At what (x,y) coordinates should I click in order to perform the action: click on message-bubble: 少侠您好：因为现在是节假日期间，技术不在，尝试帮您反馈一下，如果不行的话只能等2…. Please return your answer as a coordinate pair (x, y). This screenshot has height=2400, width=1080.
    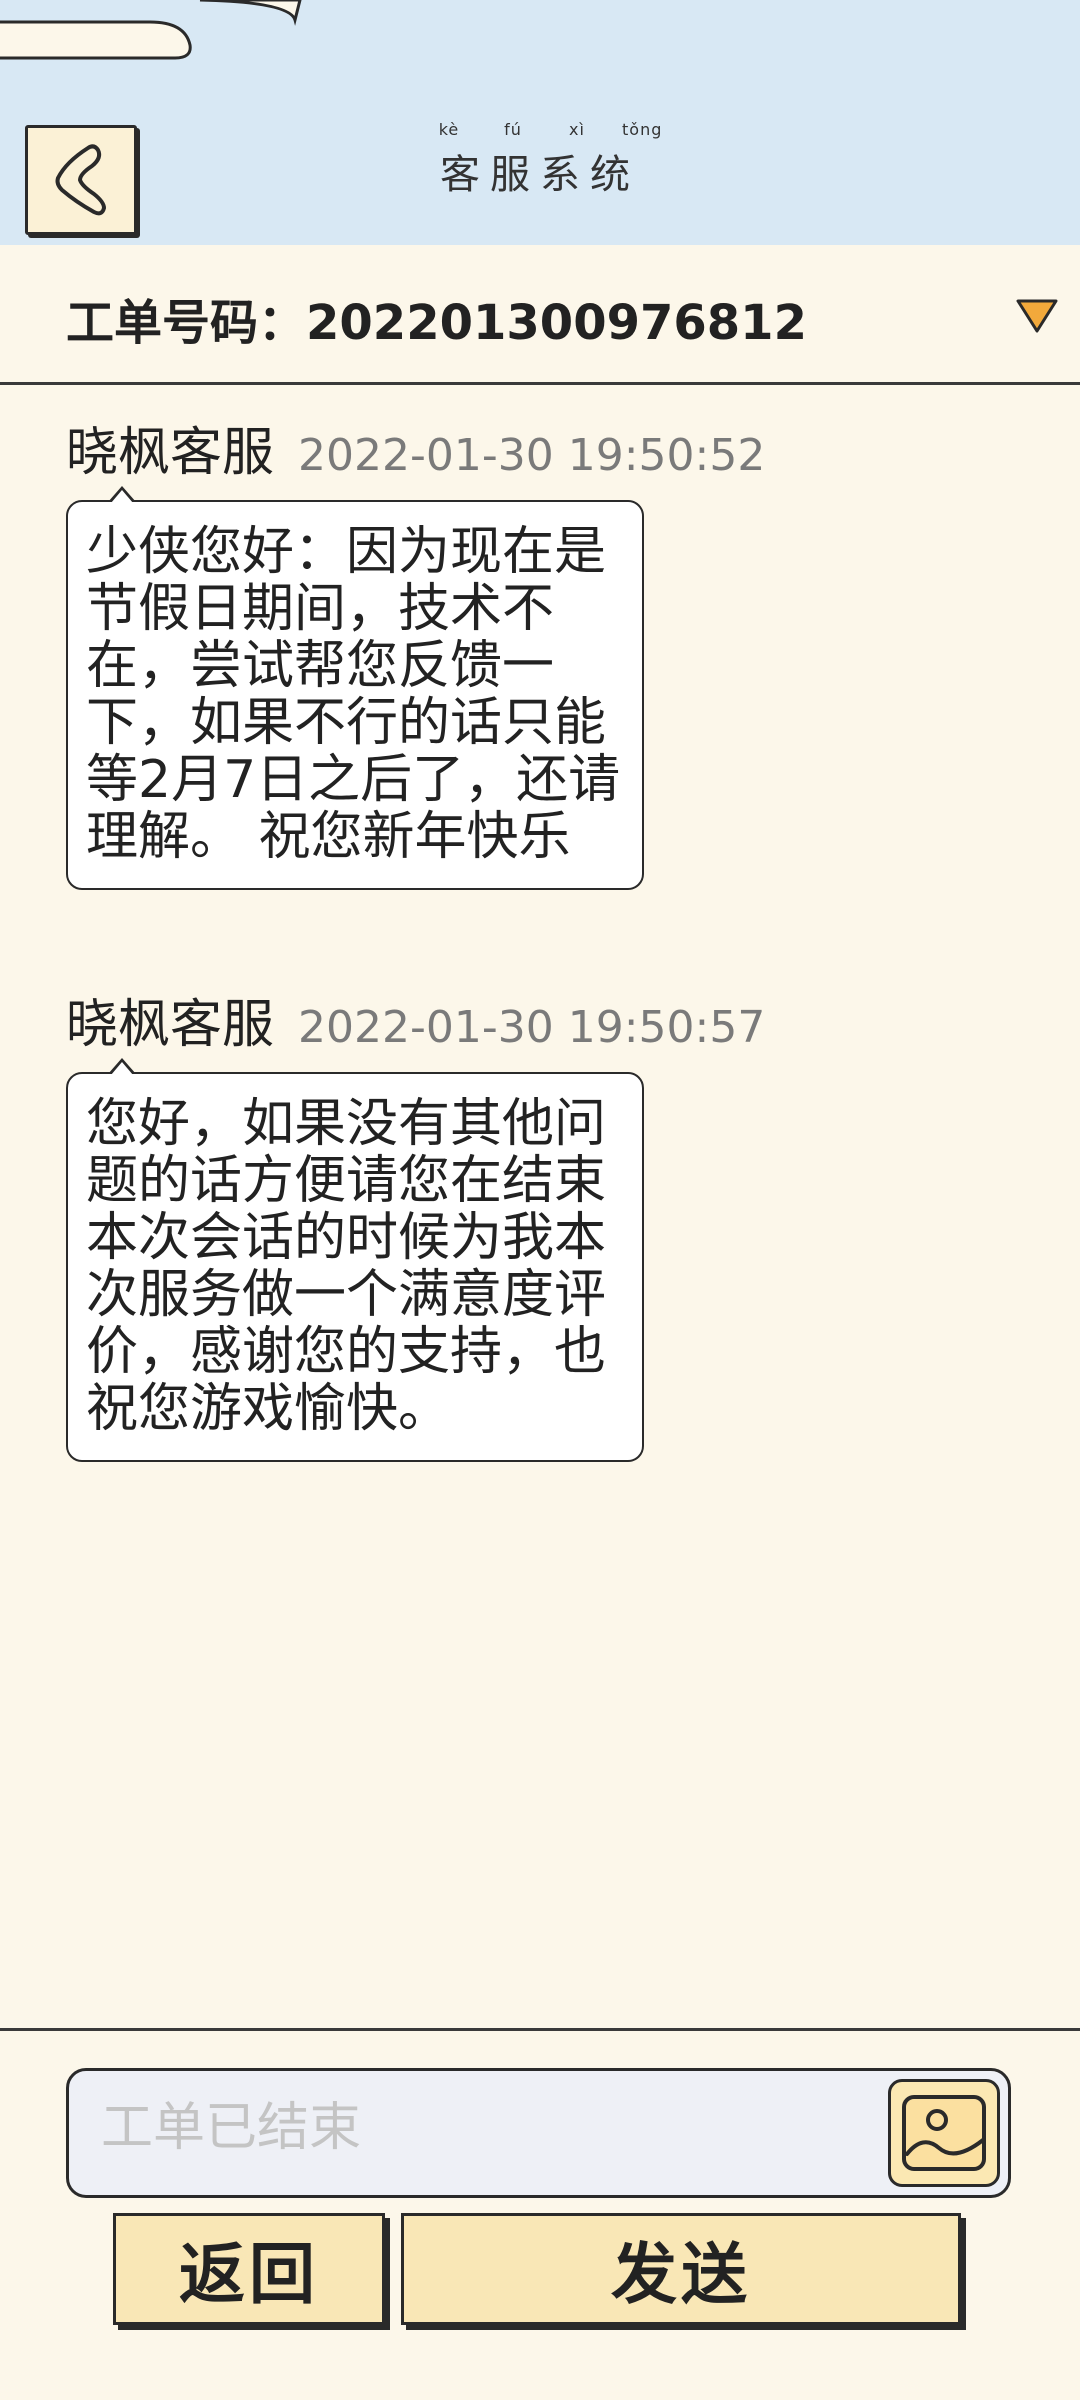
    Looking at the image, I should click on (355, 688).